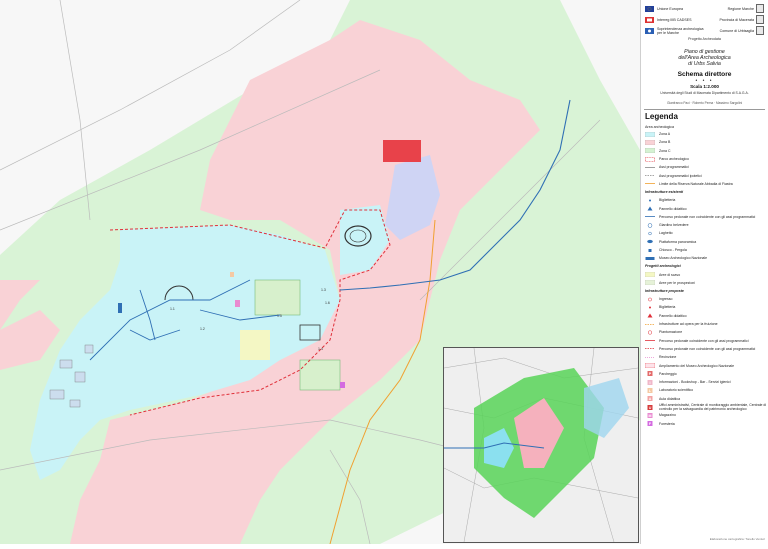  What do you see at coordinates (541, 445) in the screenshot?
I see `inset-overview-map` at bounding box center [541, 445].